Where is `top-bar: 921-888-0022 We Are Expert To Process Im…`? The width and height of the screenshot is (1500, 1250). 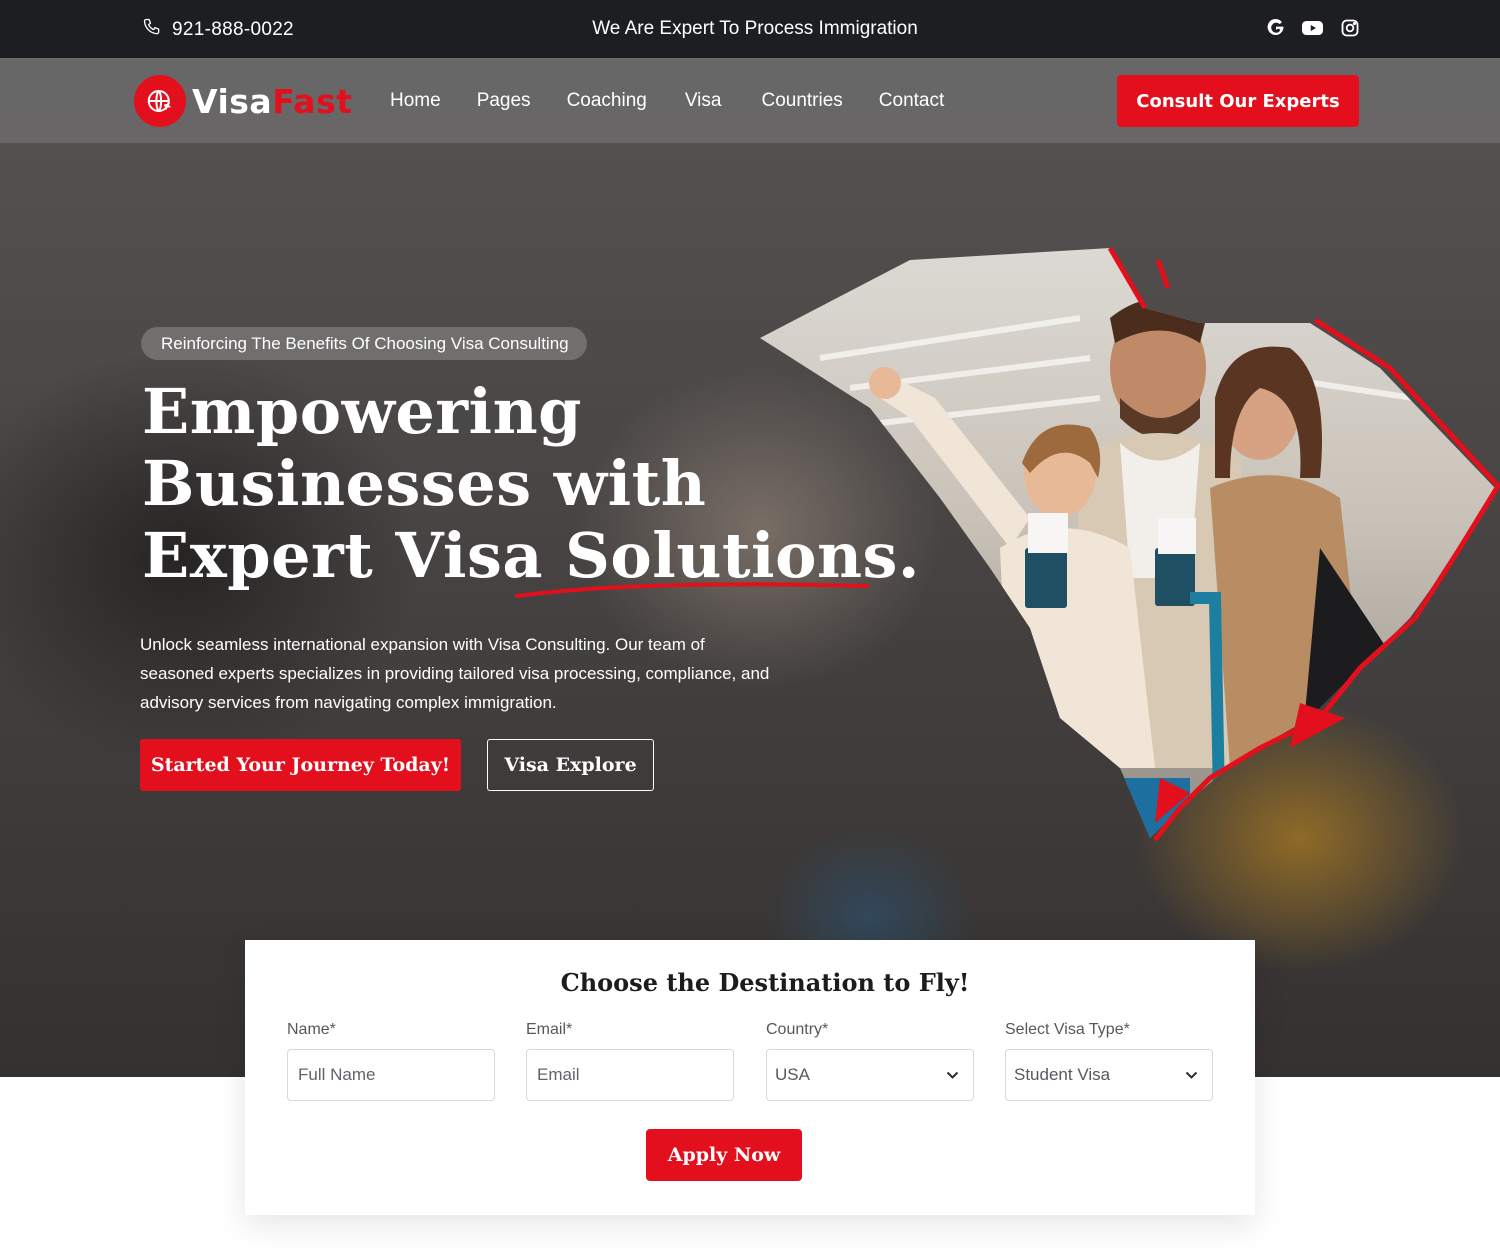
top-bar: 921-888-0022 We Are Expert To Process Im… is located at coordinates (750, 29).